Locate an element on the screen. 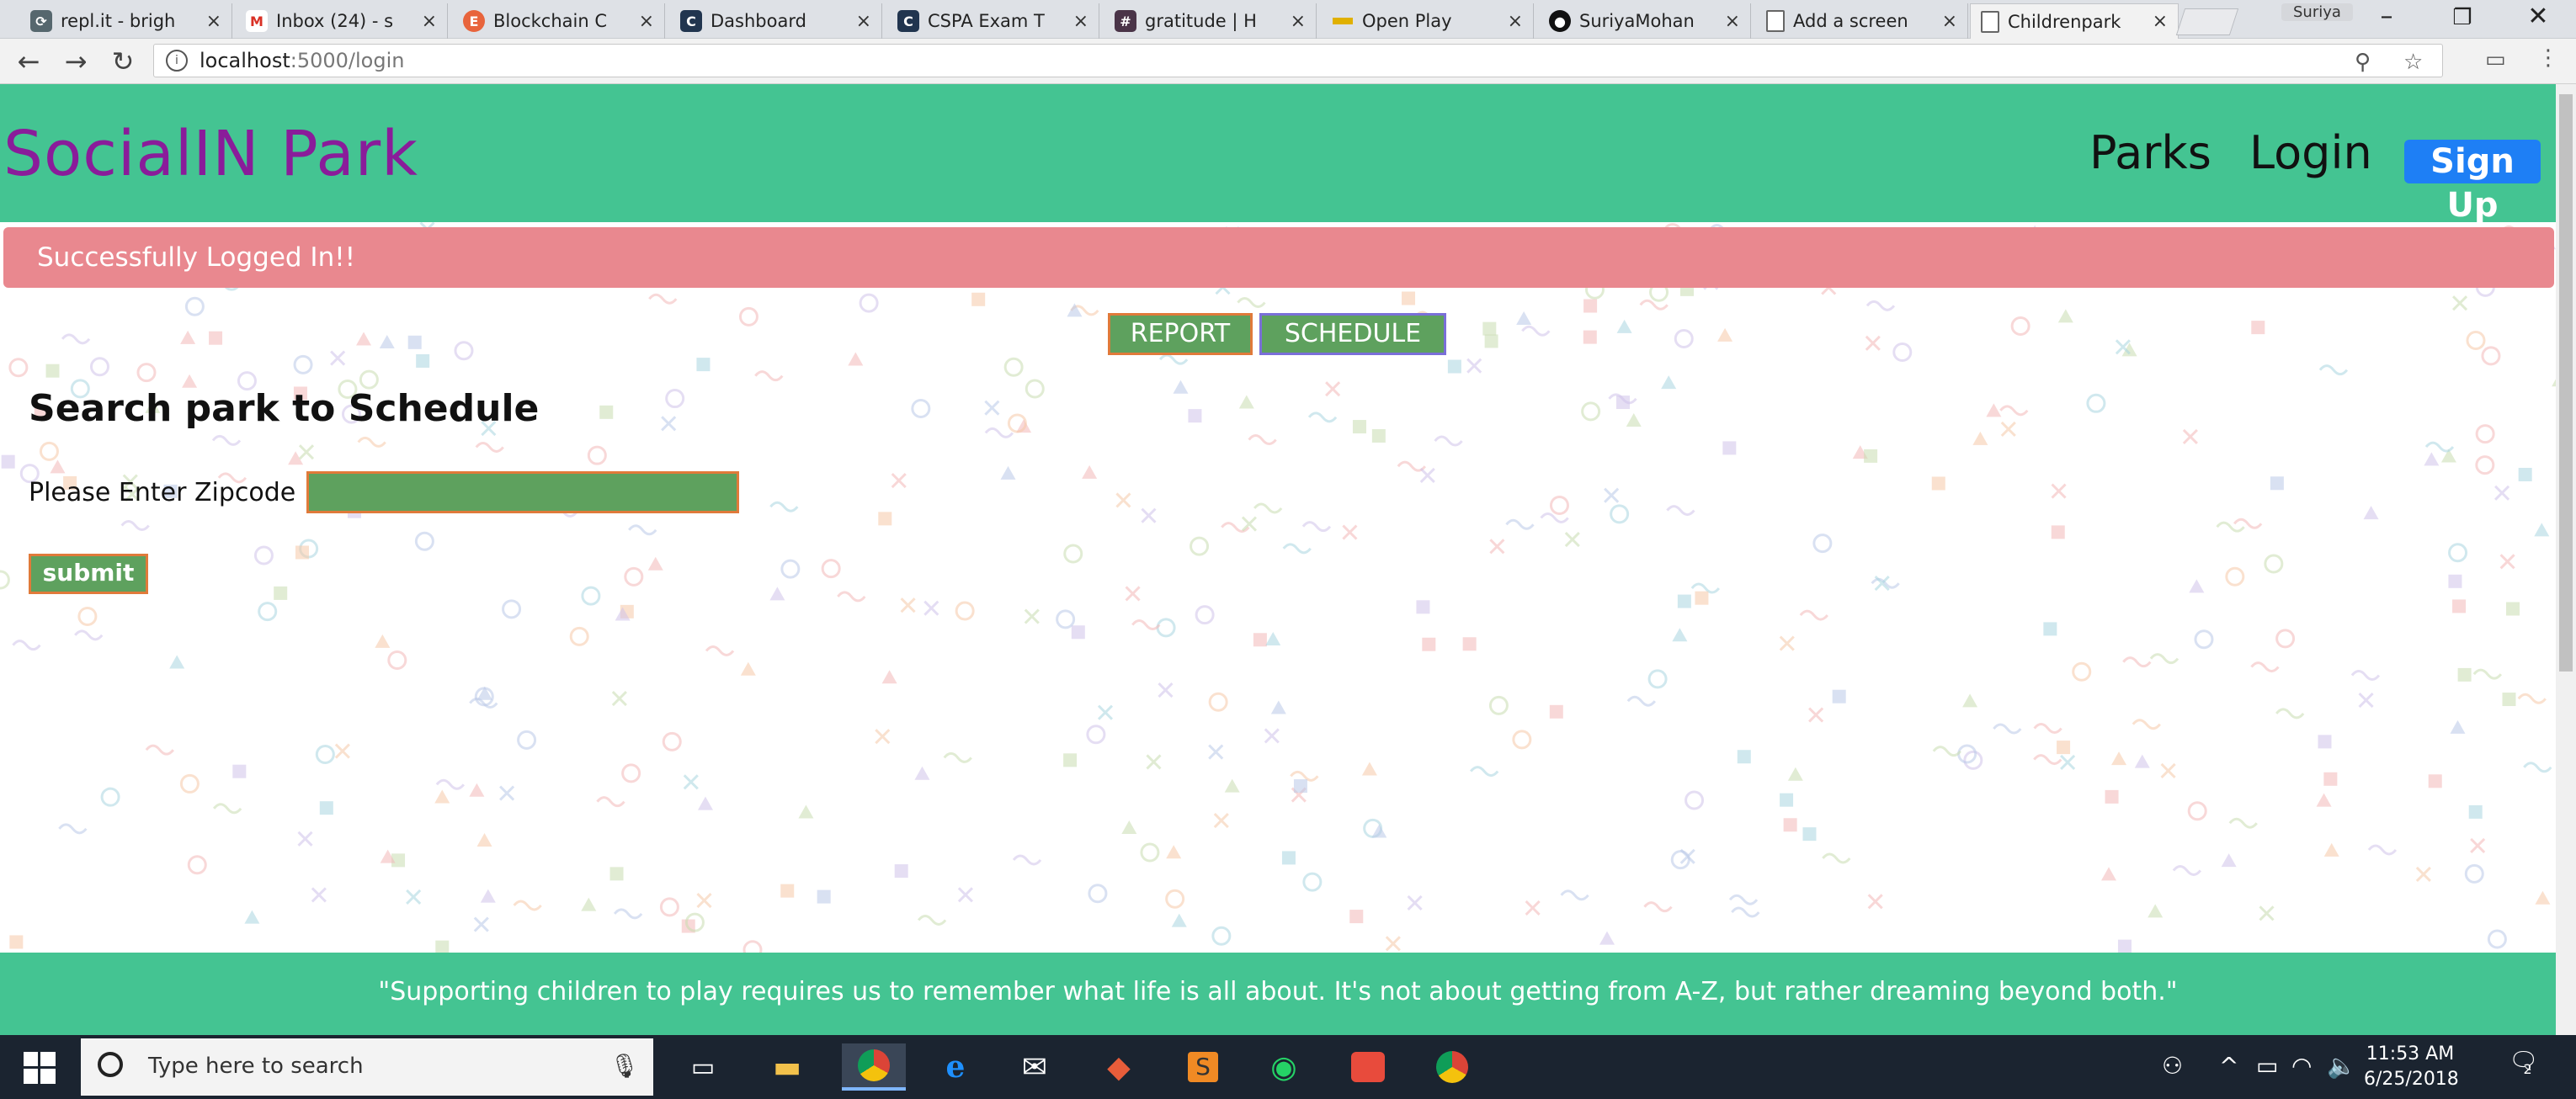 The height and width of the screenshot is (1099, 2576). maximize-icon: ❐ is located at coordinates (2462, 17).